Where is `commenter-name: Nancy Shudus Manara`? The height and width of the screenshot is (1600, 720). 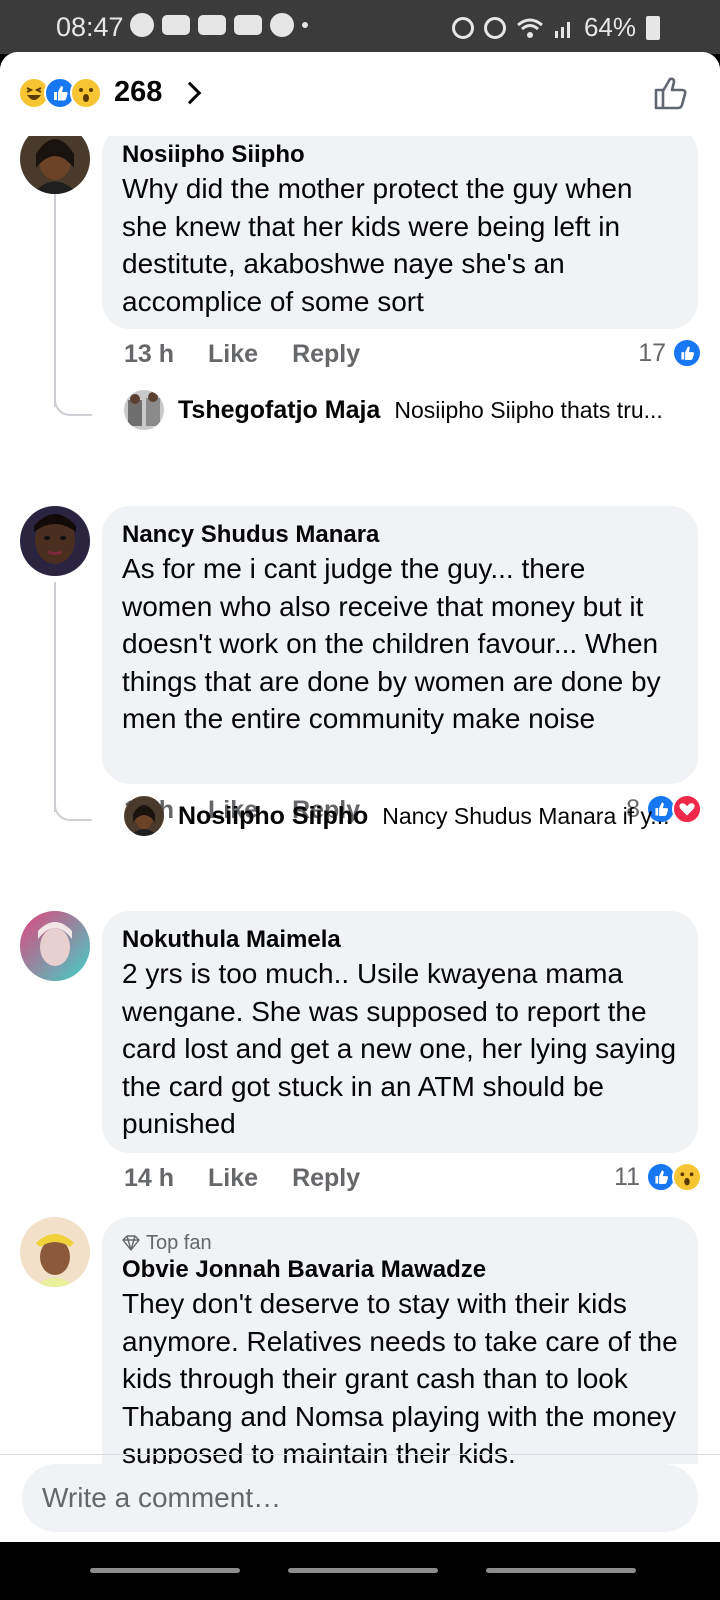 commenter-name: Nancy Shudus Manara is located at coordinates (400, 535).